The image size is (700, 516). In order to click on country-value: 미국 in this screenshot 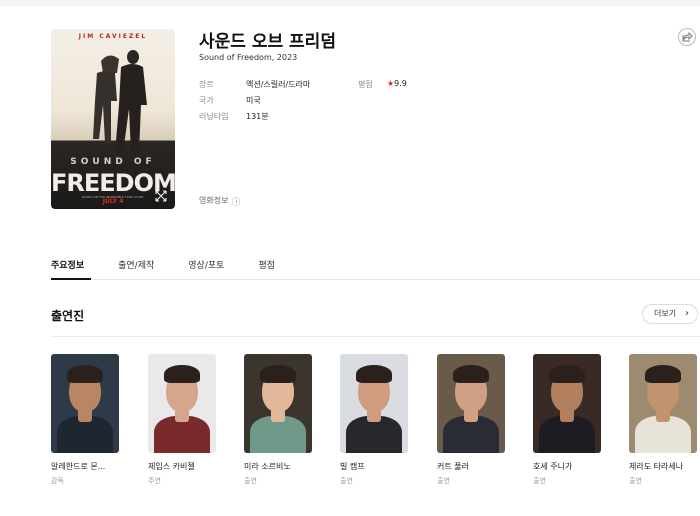, I will do `click(253, 100)`.